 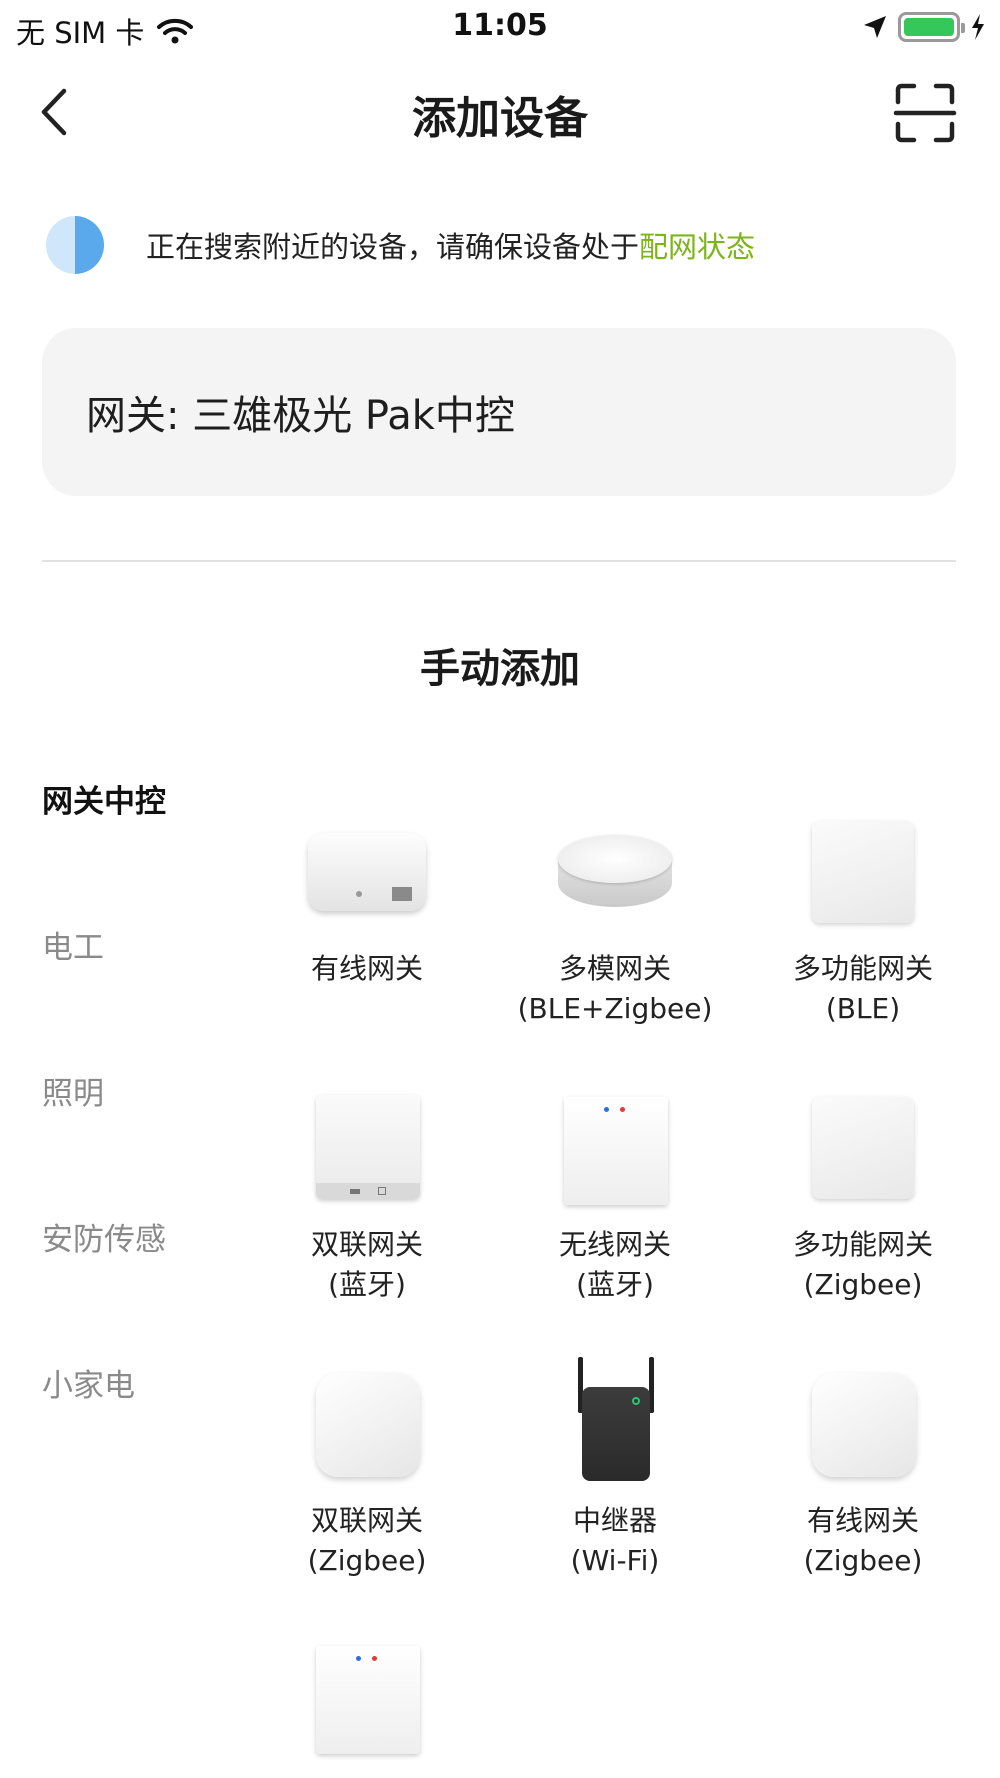 What do you see at coordinates (614, 1520) in the screenshot?
I see `device-name: 中继器` at bounding box center [614, 1520].